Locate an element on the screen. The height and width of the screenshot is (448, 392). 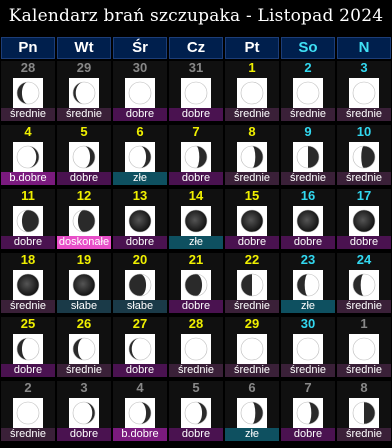
day-cell: 16 dobre is located at coordinates (308, 219).